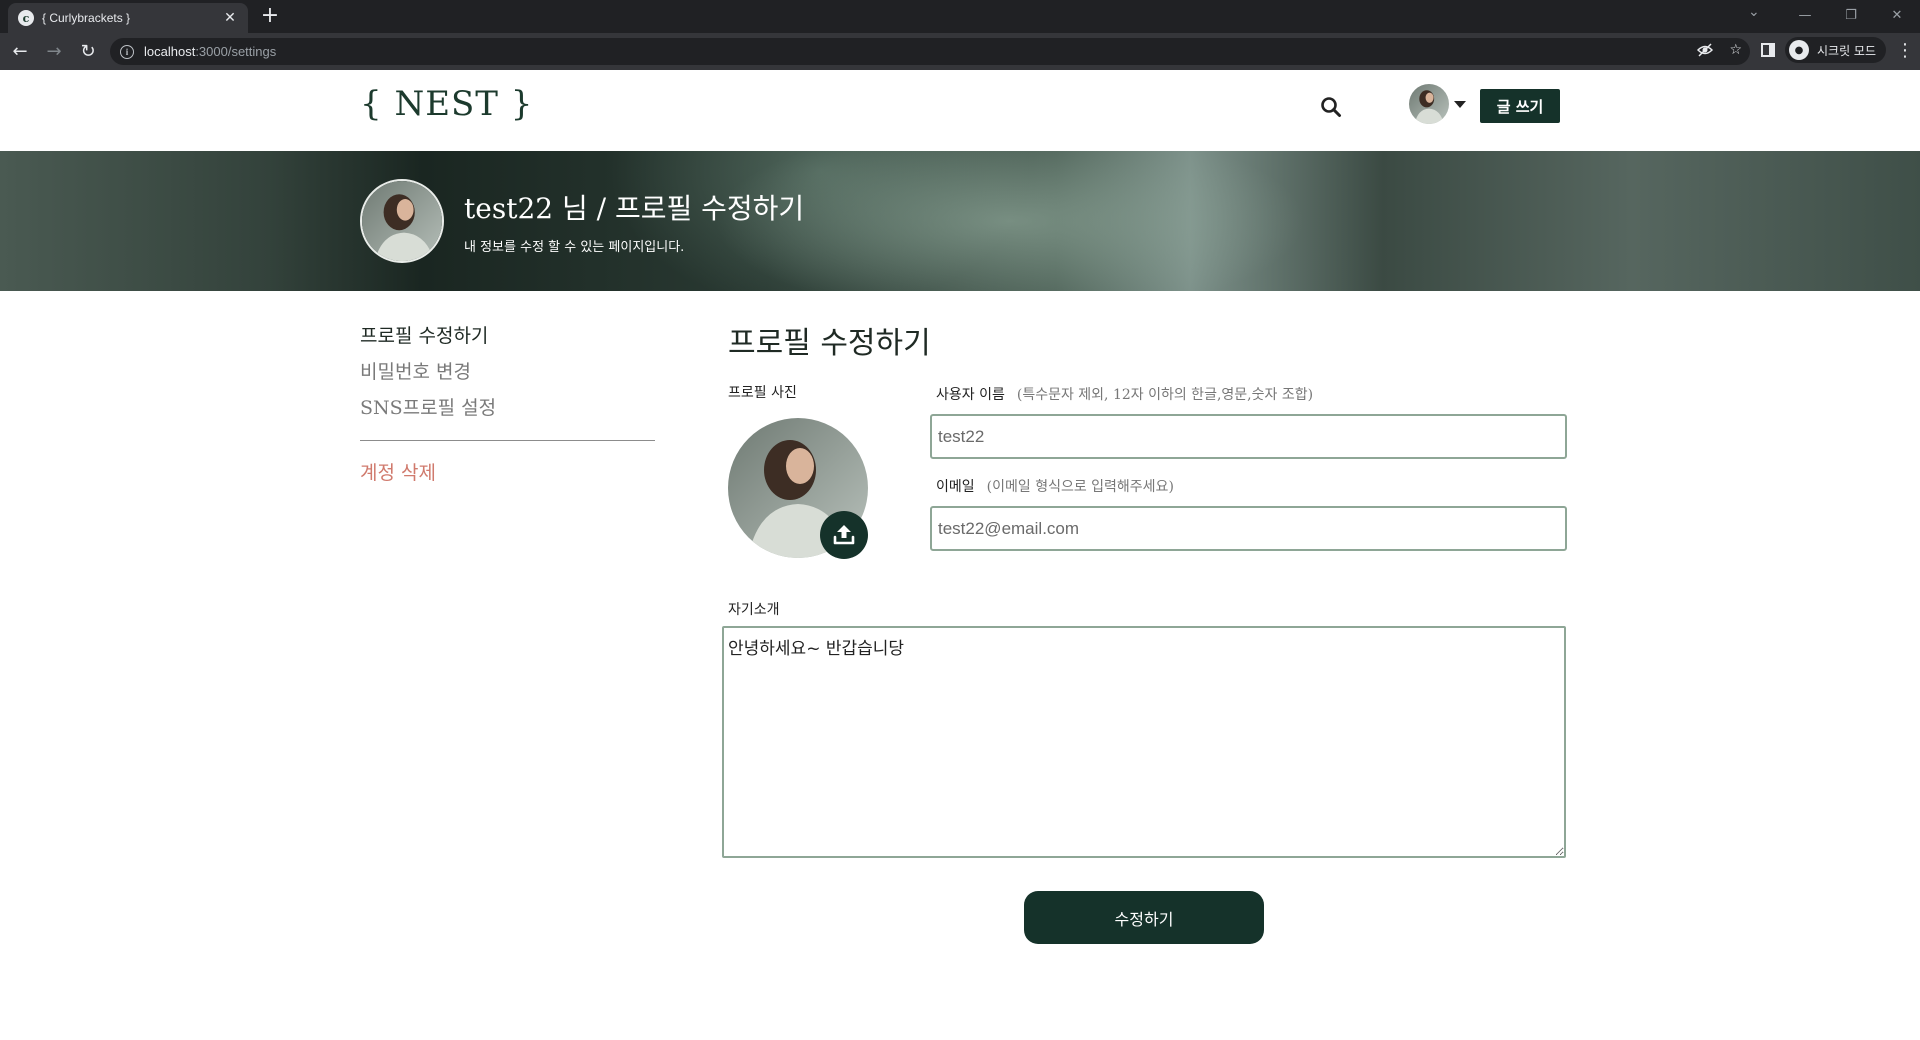 The height and width of the screenshot is (1040, 1920). I want to click on side-panel-icon, so click(1767, 50).